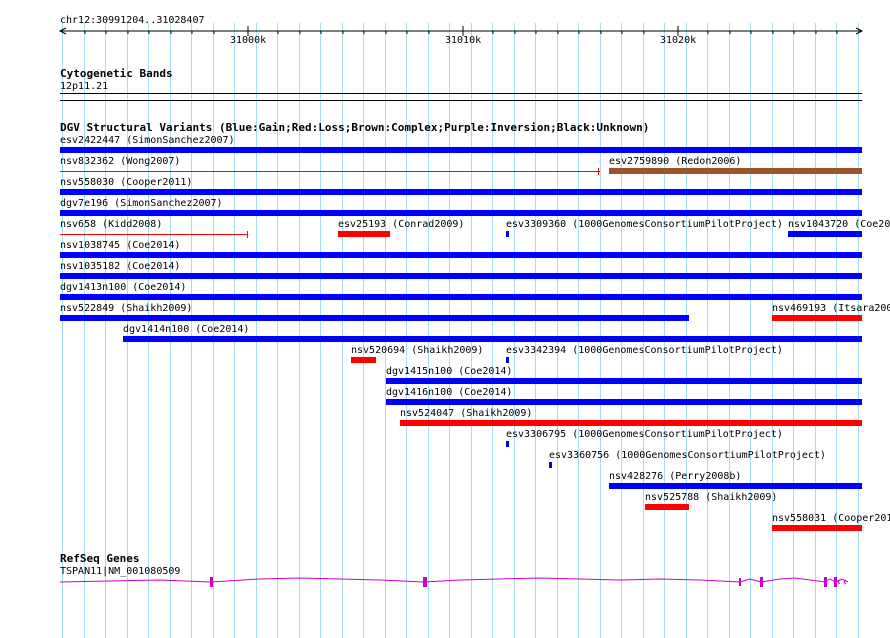  Describe the element at coordinates (248, 40) in the screenshot. I see `ruler-tick-label: 31000k` at that location.